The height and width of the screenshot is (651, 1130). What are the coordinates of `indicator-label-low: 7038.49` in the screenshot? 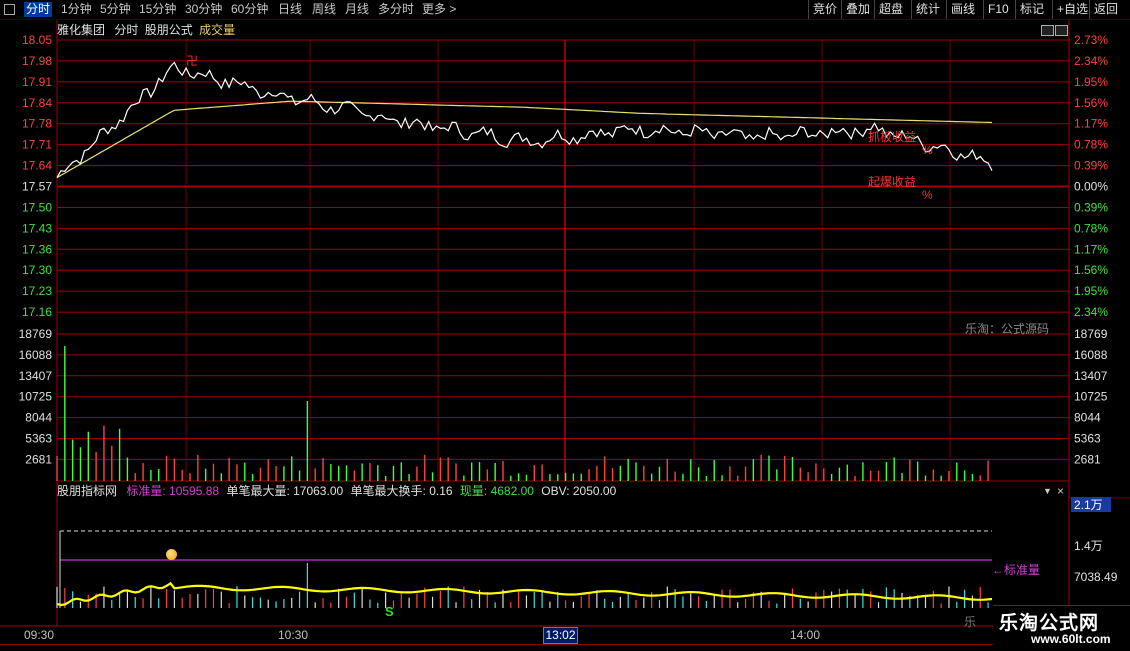 It's located at (1096, 577).